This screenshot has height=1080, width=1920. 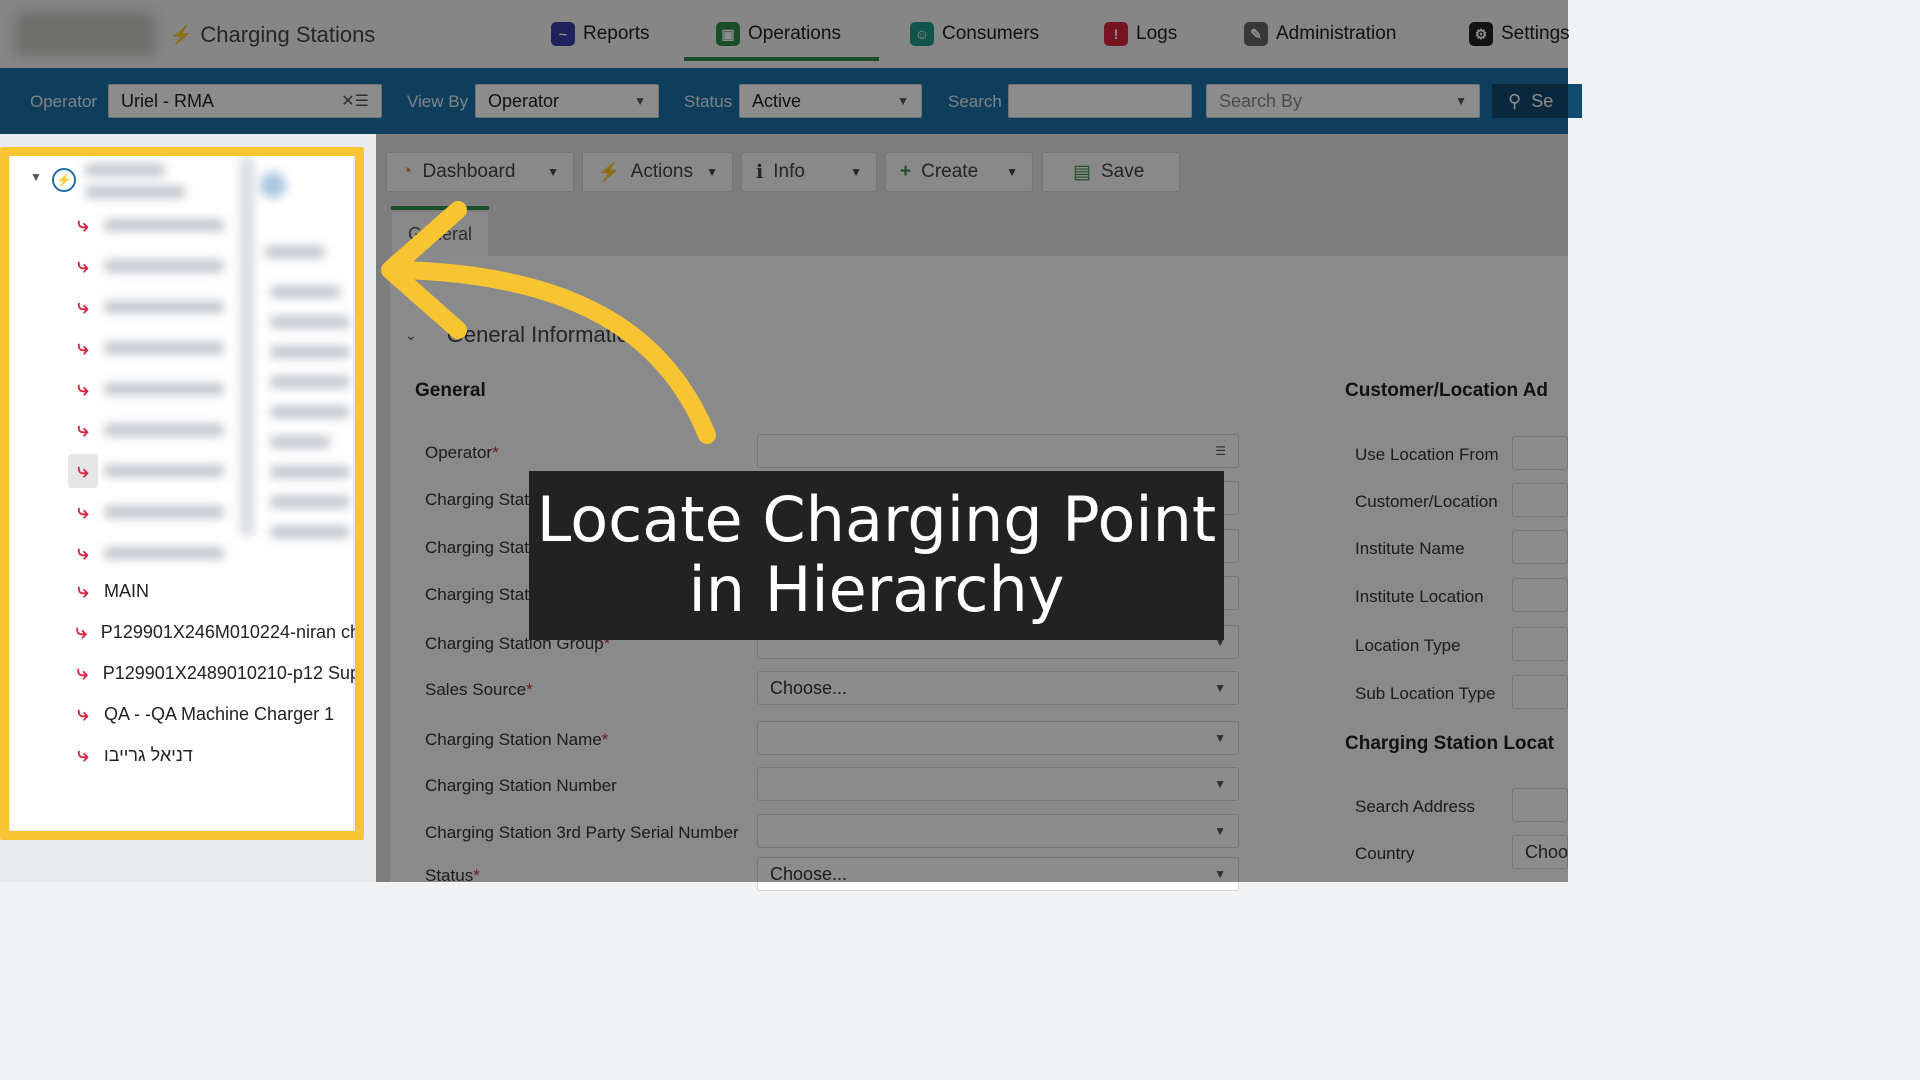 I want to click on dim-overlay-top, so click(x=784, y=67).